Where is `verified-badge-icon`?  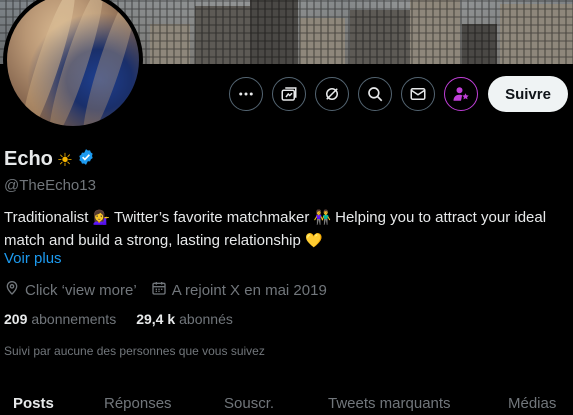 verified-badge-icon is located at coordinates (86, 159).